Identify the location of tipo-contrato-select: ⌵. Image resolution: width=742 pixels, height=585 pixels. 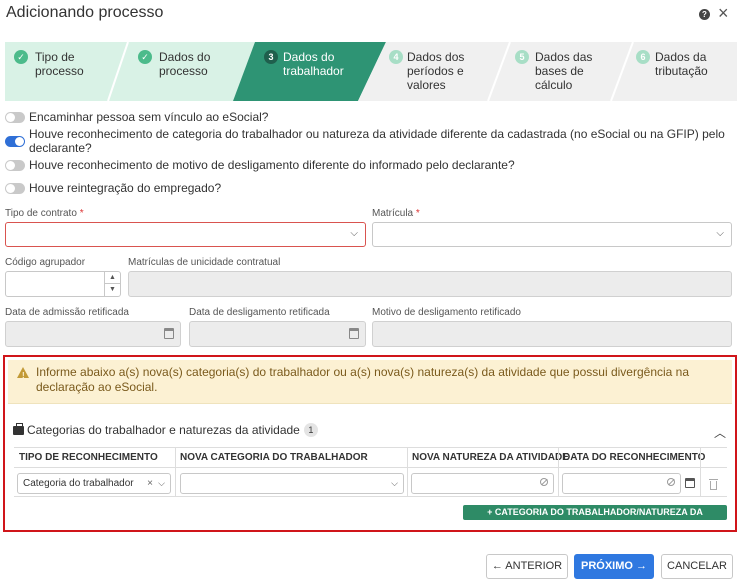
(185, 234).